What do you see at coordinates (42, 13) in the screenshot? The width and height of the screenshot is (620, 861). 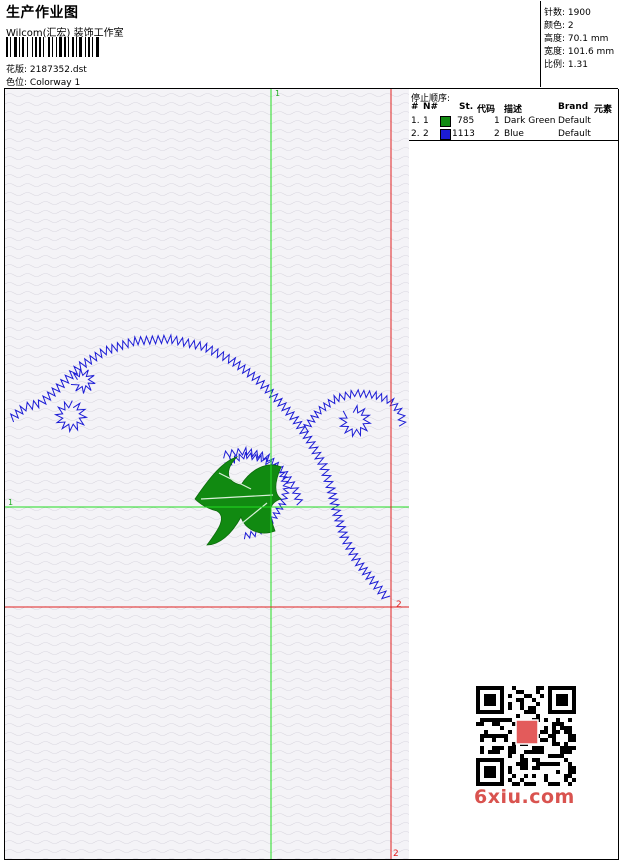 I see `page-title: 生产作业图` at bounding box center [42, 13].